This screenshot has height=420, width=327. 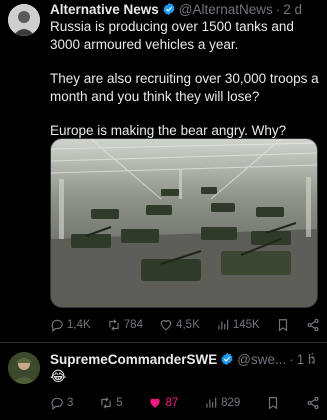 I want to click on reply-button: 1,4K, so click(x=70, y=325).